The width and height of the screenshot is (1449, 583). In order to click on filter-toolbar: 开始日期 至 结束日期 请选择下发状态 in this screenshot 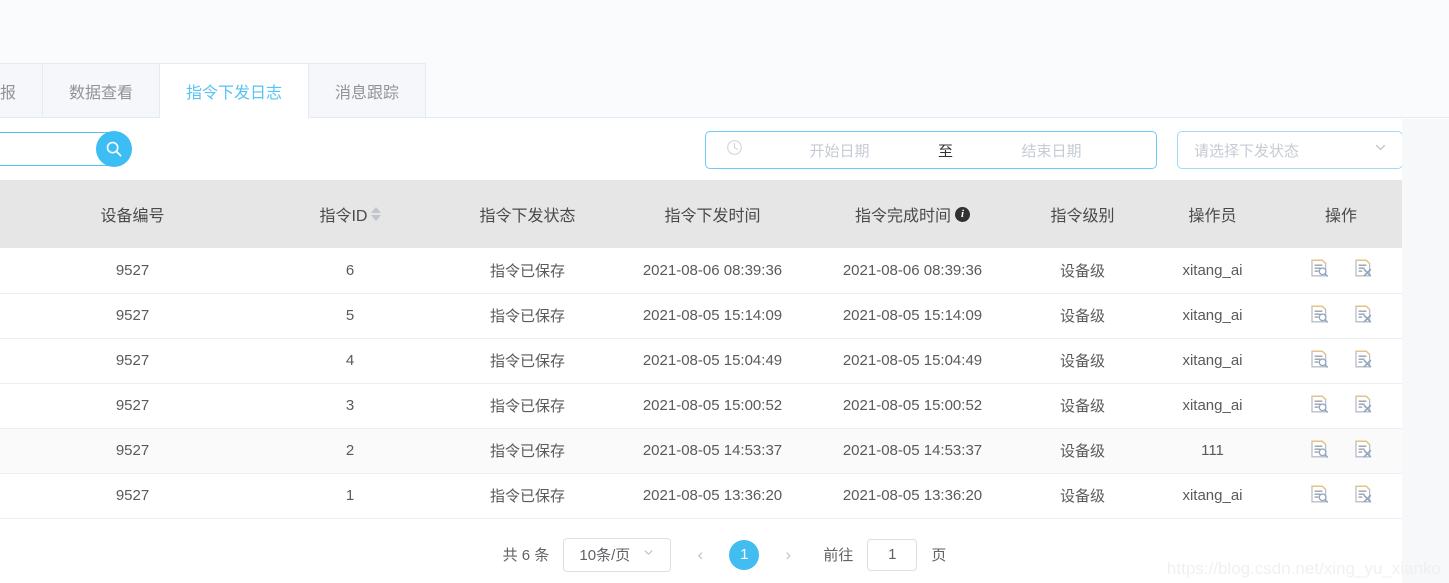, I will do `click(724, 149)`.